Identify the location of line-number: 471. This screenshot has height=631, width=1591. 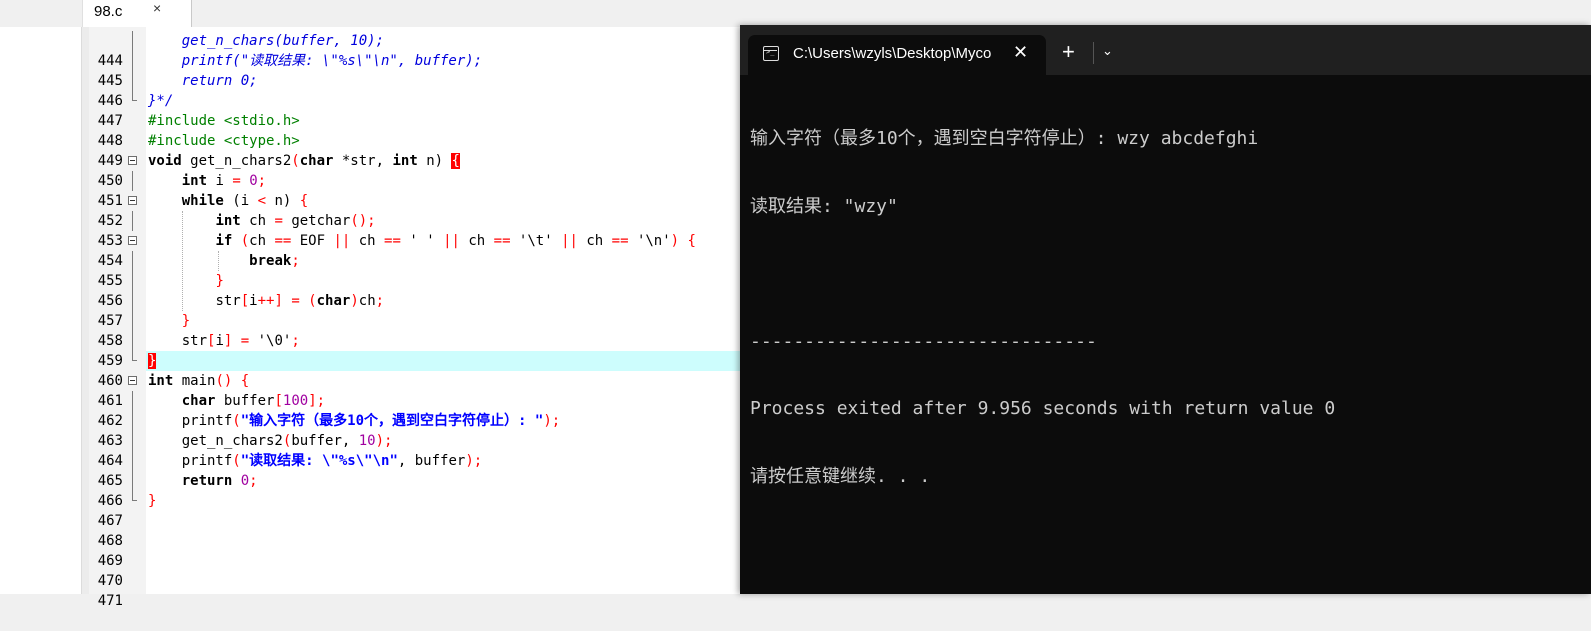
(110, 601).